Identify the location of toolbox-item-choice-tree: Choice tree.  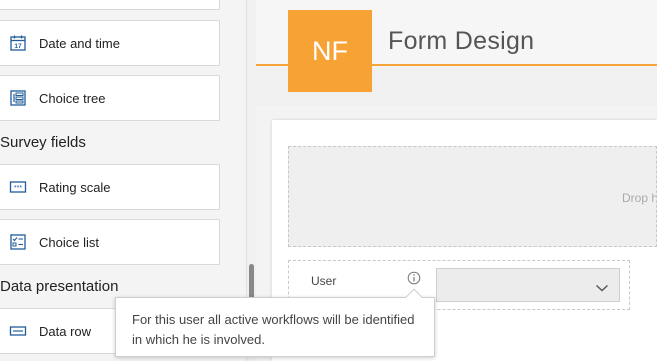
(110, 98).